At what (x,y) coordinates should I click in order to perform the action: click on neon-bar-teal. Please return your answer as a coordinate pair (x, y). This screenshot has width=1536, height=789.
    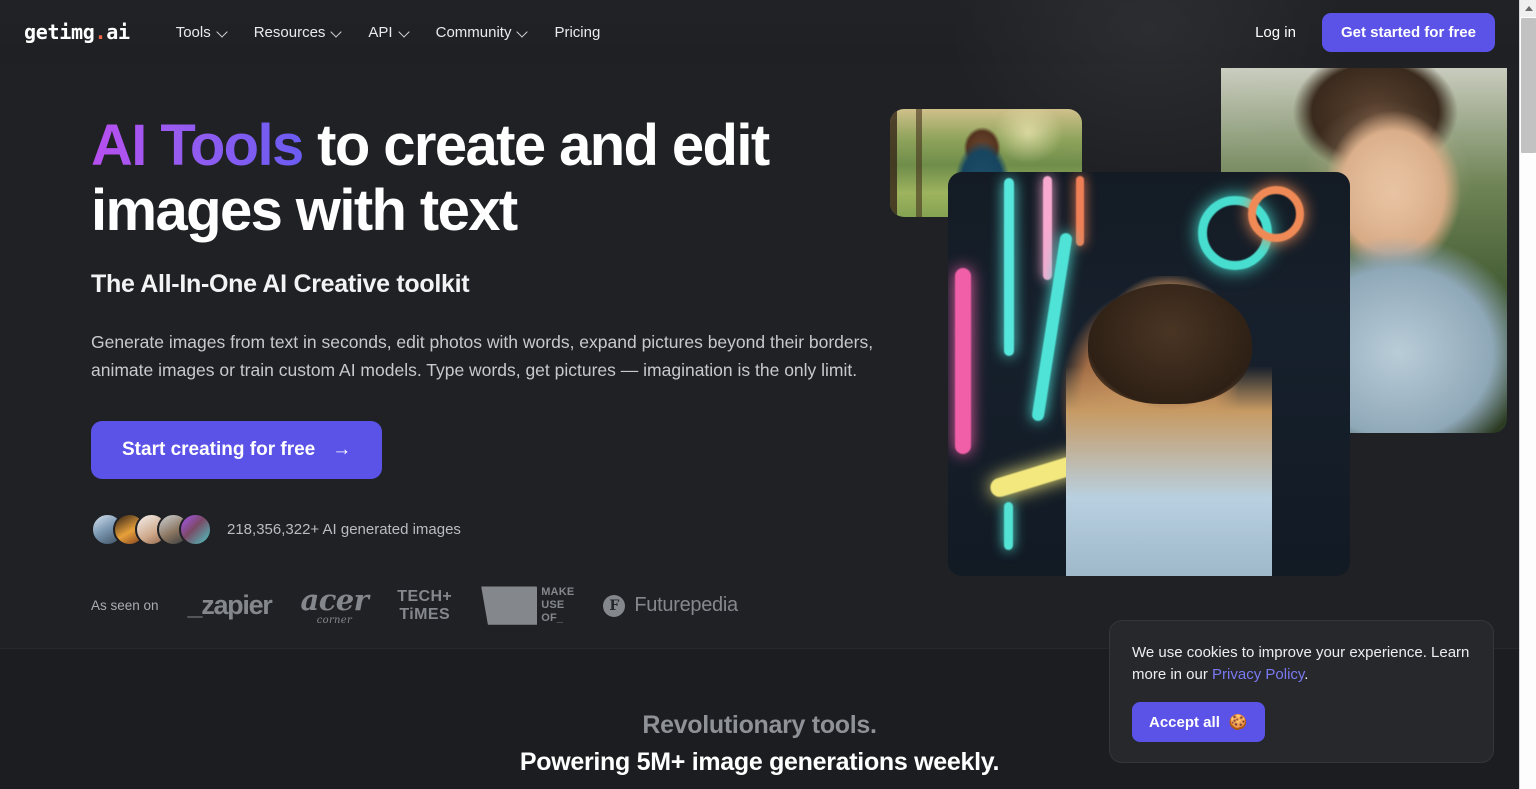
    Looking at the image, I should click on (1008, 526).